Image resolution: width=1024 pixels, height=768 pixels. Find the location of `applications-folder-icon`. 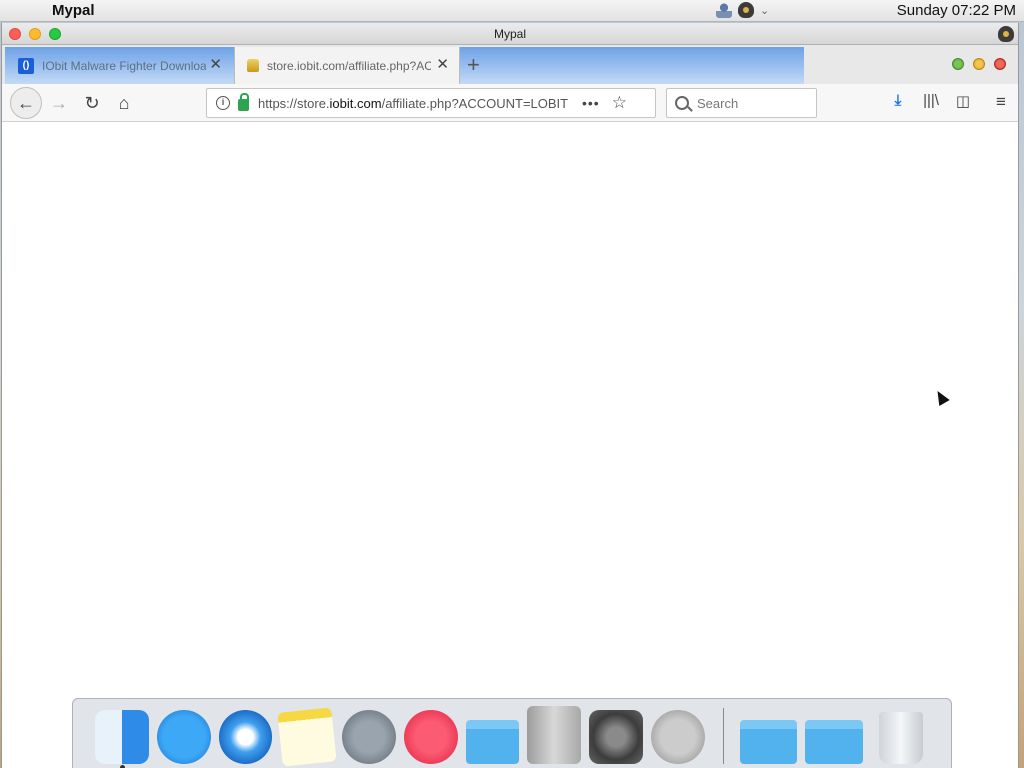

applications-folder-icon is located at coordinates (492, 742).